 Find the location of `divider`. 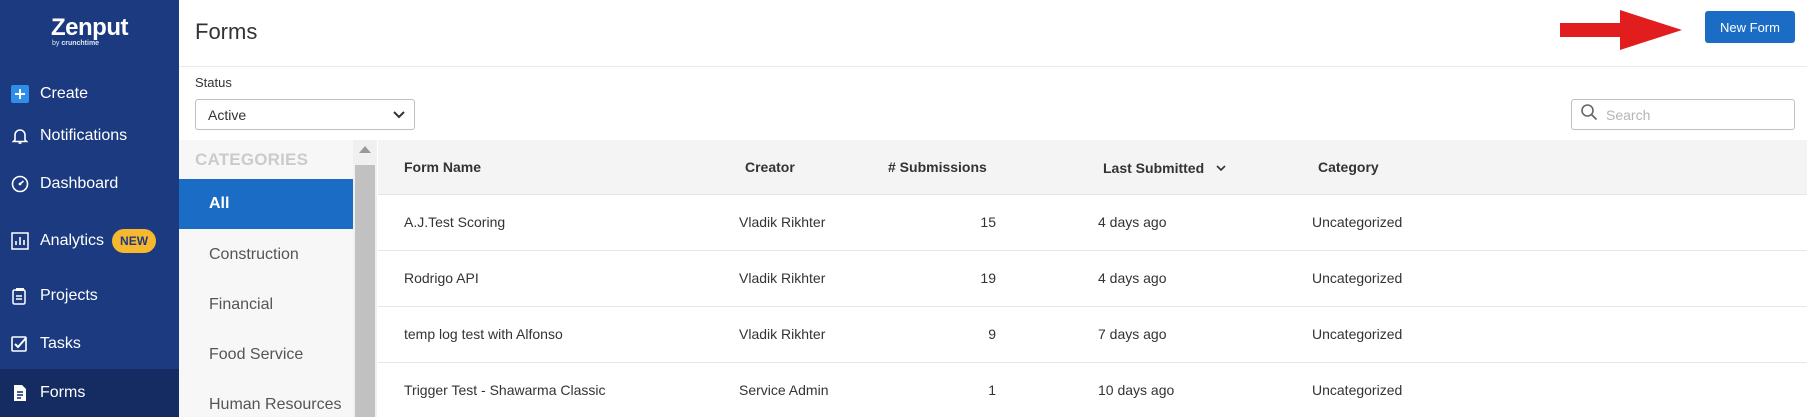

divider is located at coordinates (993, 66).